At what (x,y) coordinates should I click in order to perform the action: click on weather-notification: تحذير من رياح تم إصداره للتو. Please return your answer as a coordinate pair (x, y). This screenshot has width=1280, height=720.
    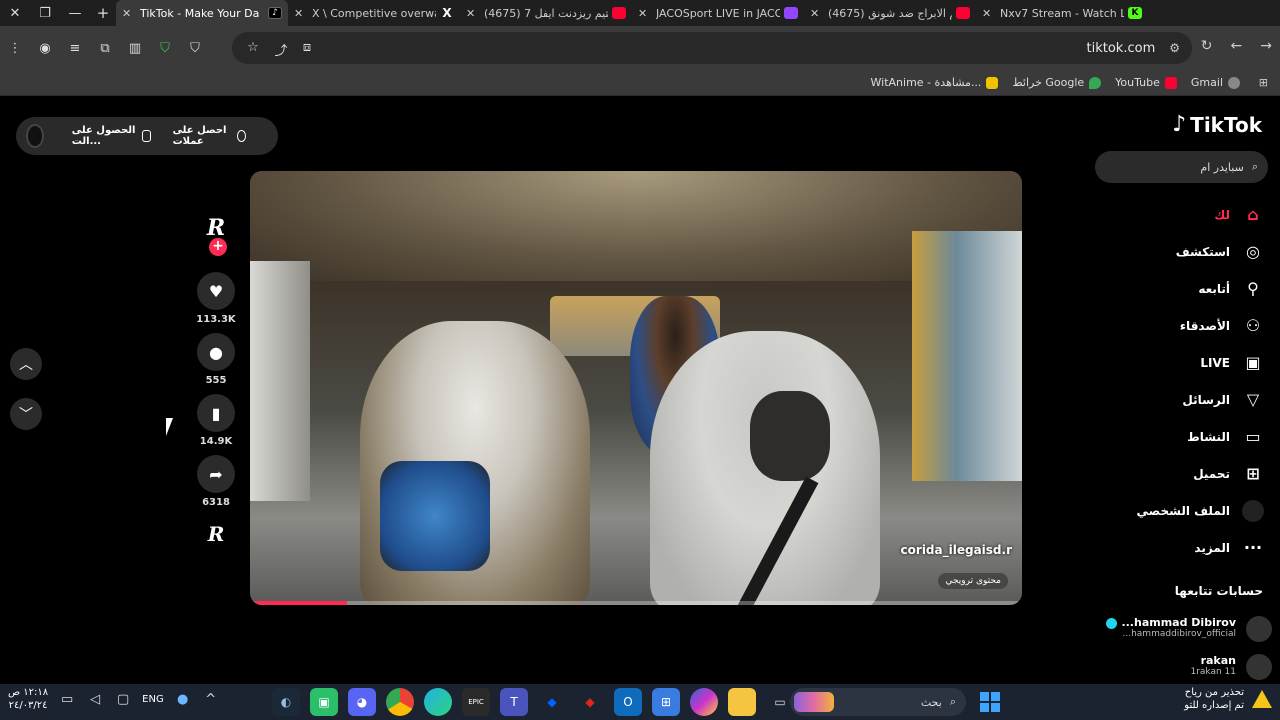
    Looking at the image, I should click on (1228, 699).